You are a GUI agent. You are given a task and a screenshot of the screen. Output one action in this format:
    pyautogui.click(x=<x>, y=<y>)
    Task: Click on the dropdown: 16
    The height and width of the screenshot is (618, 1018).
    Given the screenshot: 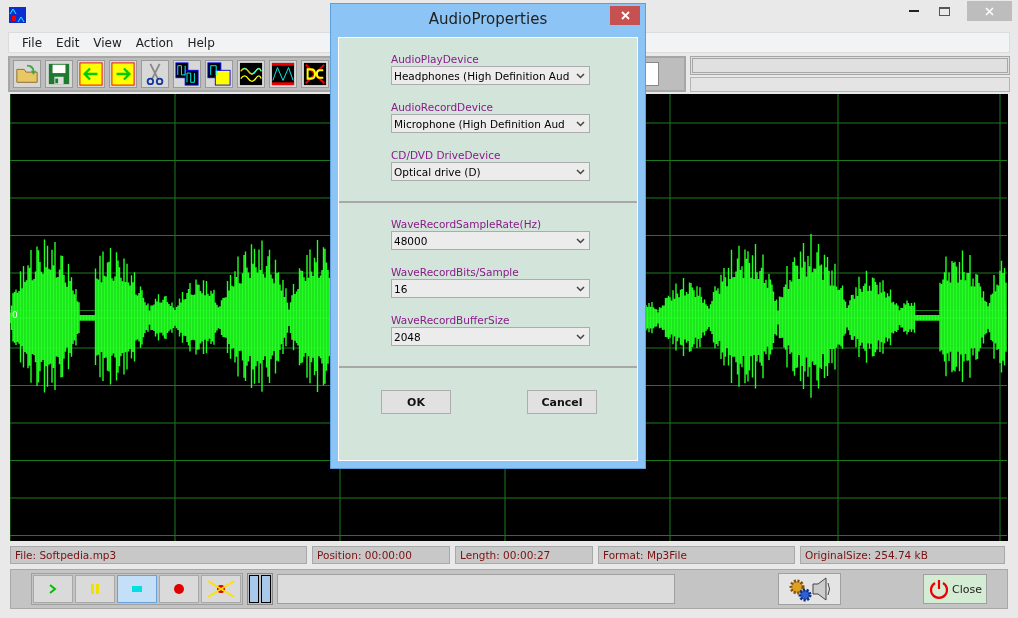 What is the action you would take?
    pyautogui.click(x=490, y=288)
    